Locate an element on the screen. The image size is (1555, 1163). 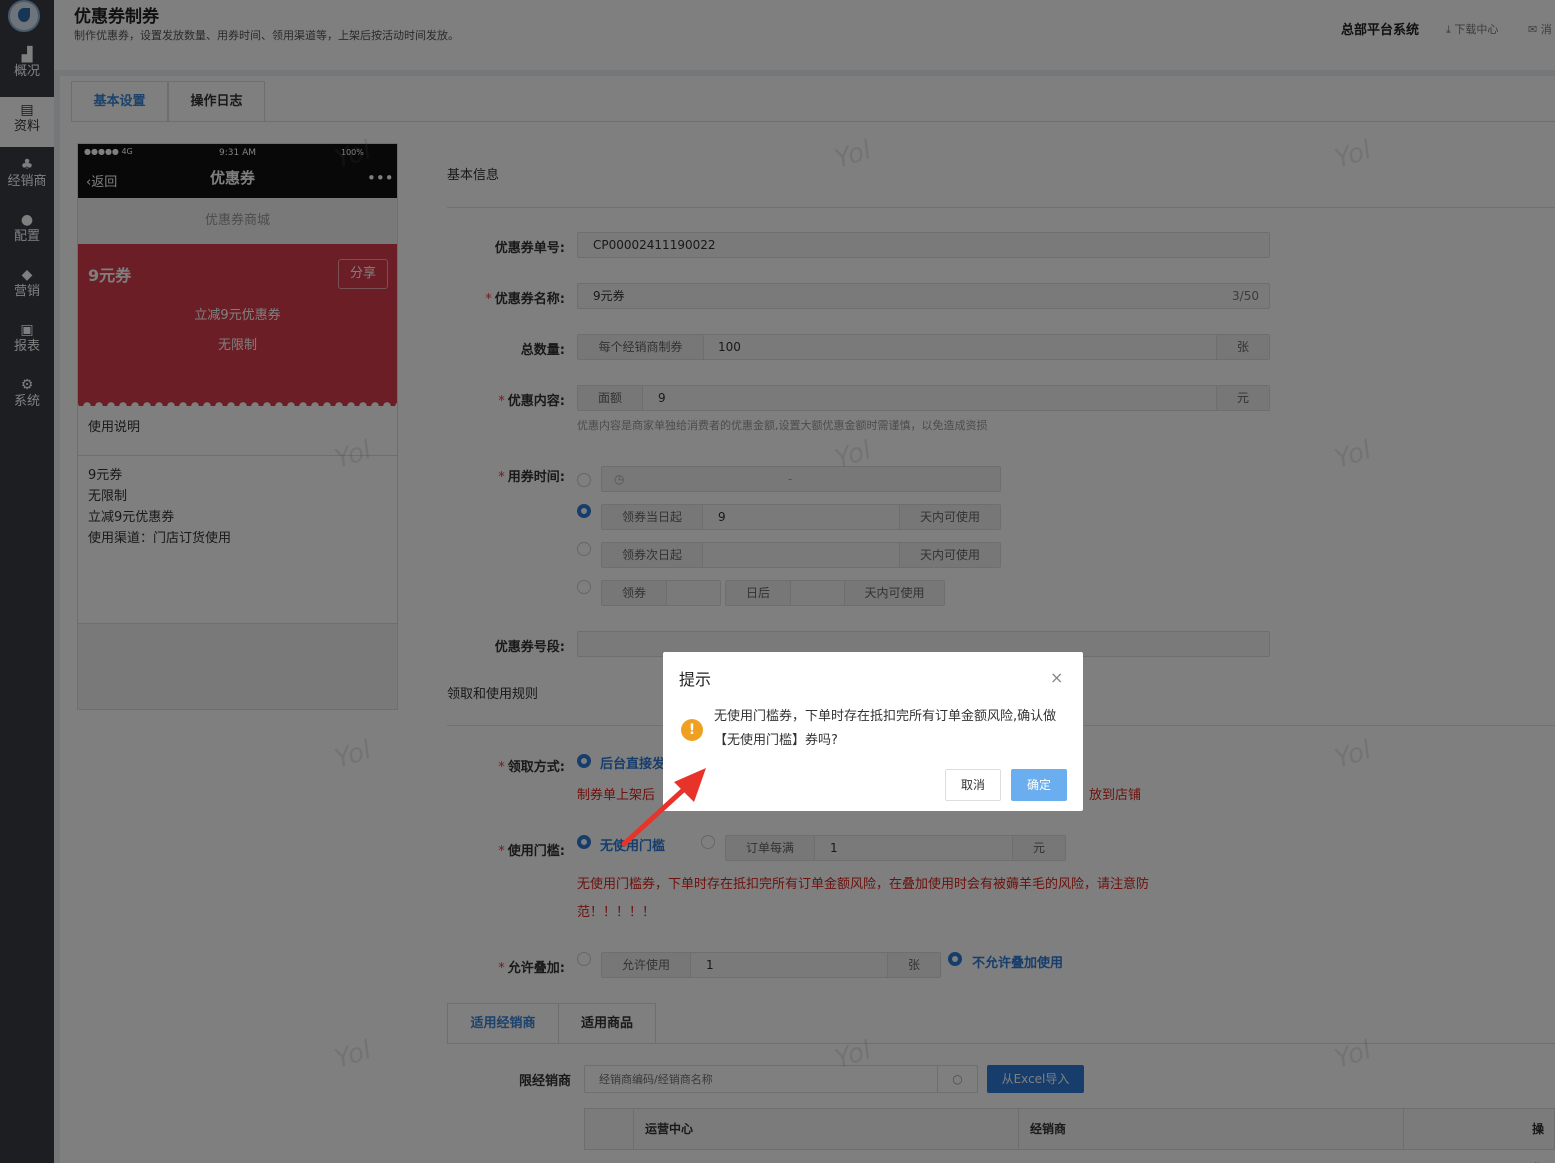
dialog-title: 提示 is located at coordinates (695, 679).